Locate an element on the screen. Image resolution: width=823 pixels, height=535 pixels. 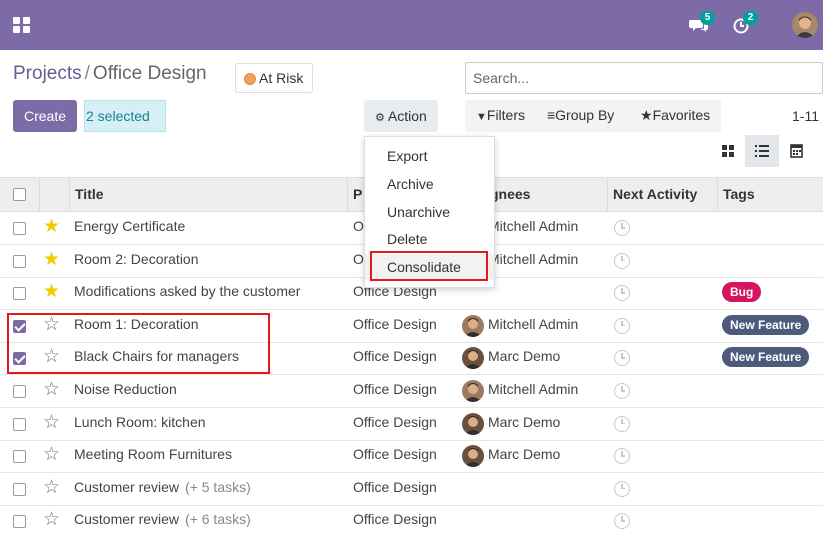
chat-badge: 5 is located at coordinates (707, 18).